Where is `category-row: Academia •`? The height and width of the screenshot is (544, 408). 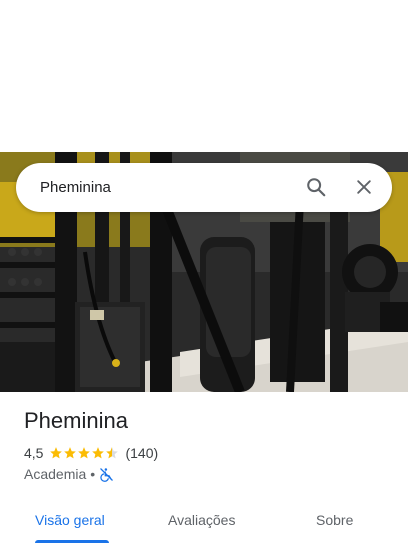 category-row: Academia • is located at coordinates (69, 474).